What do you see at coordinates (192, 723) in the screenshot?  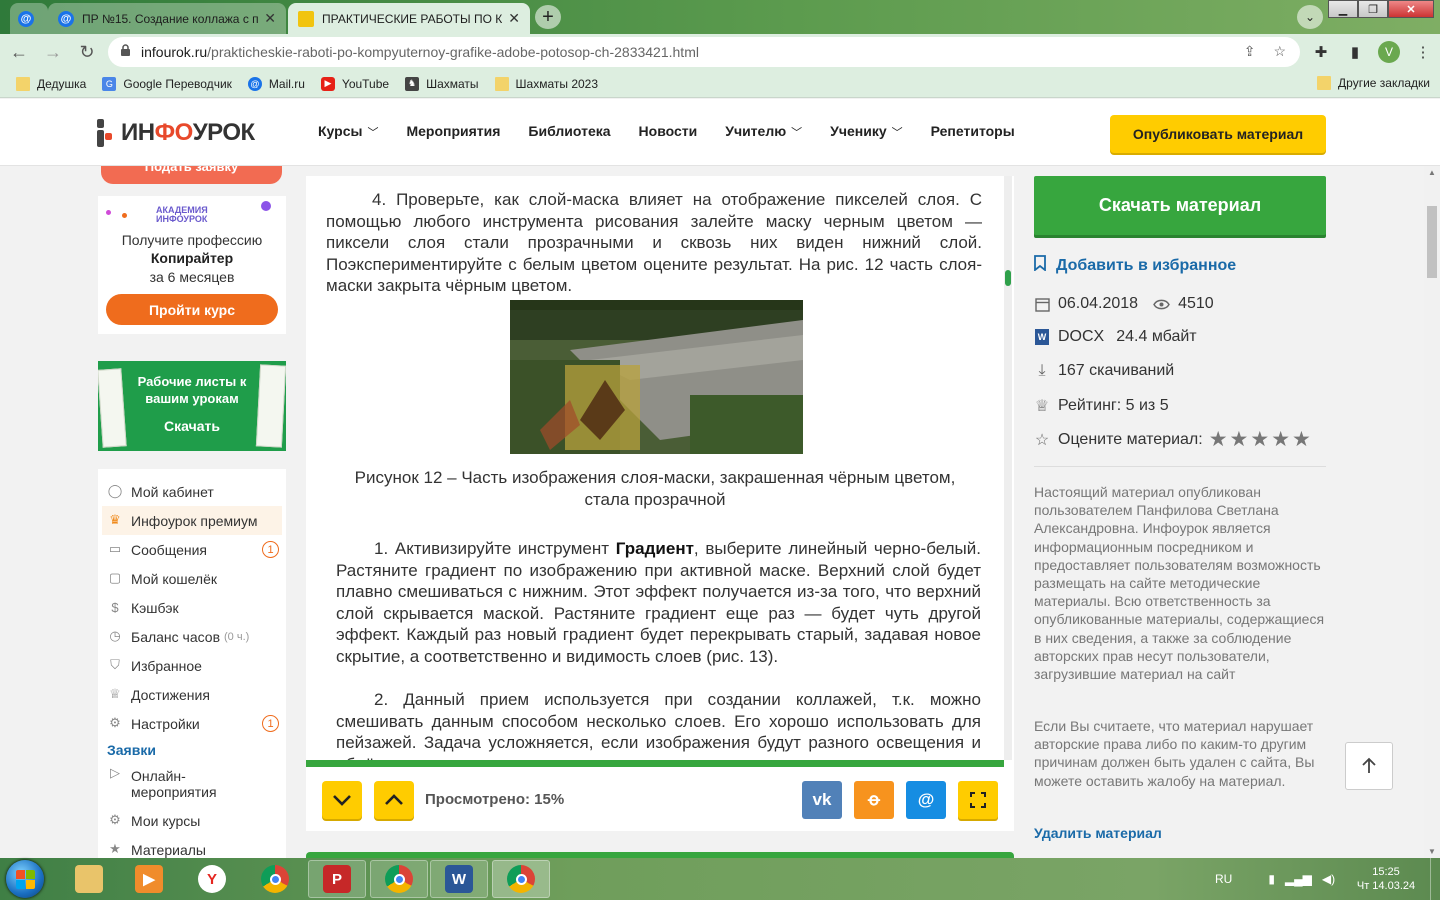 I see `menu-item-settings: ⚙ Настройки 1` at bounding box center [192, 723].